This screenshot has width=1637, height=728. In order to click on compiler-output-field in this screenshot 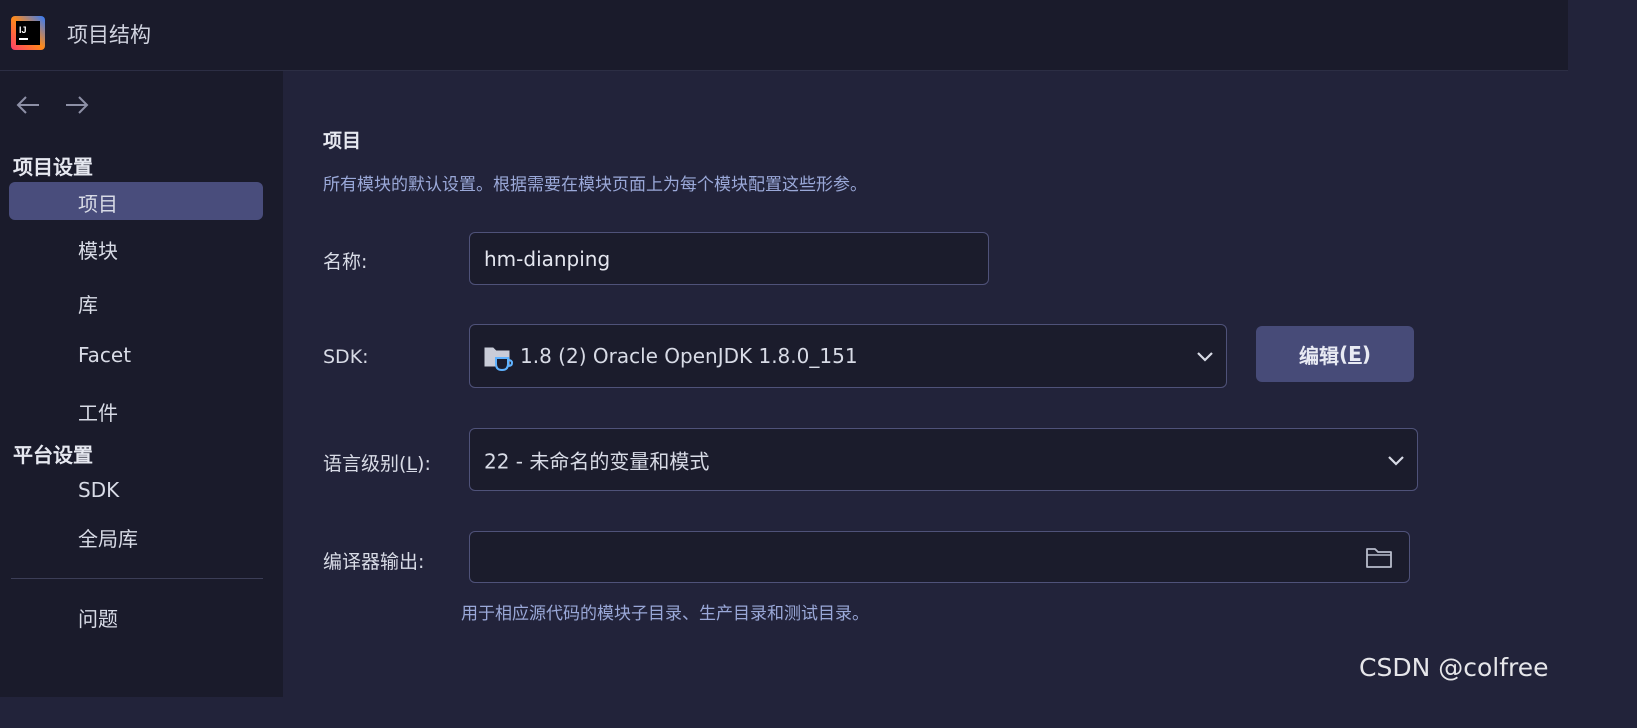, I will do `click(939, 557)`.